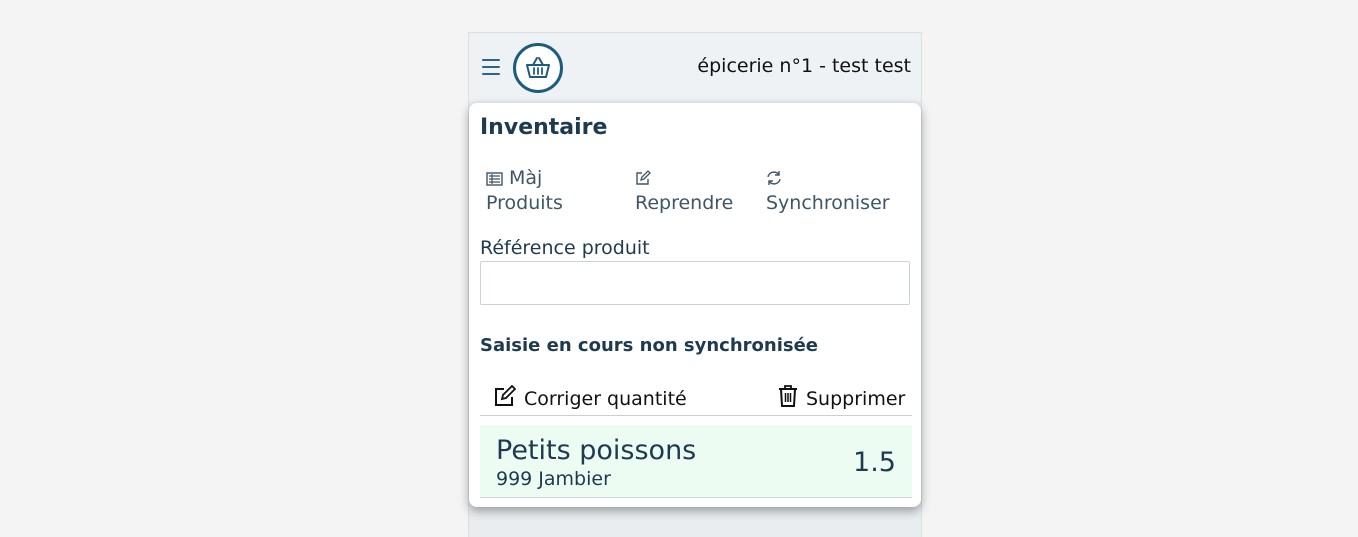  What do you see at coordinates (524, 203) in the screenshot?
I see `update-products-label-2: Produits` at bounding box center [524, 203].